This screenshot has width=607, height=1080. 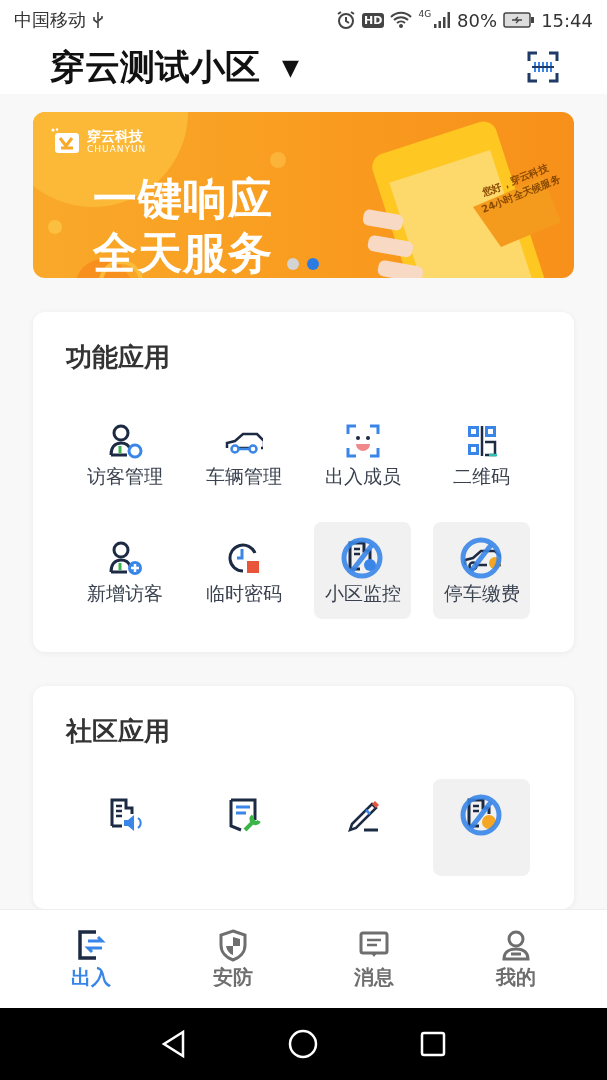 What do you see at coordinates (98, 20) in the screenshot?
I see `usb-icon` at bounding box center [98, 20].